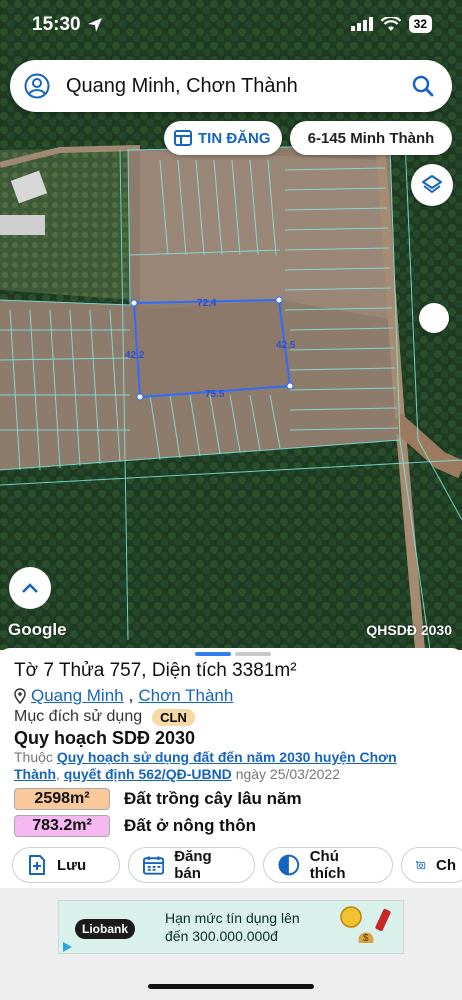 Image resolution: width=462 pixels, height=1000 pixels. What do you see at coordinates (67, 947) in the screenshot?
I see `ad-choices-icon` at bounding box center [67, 947].